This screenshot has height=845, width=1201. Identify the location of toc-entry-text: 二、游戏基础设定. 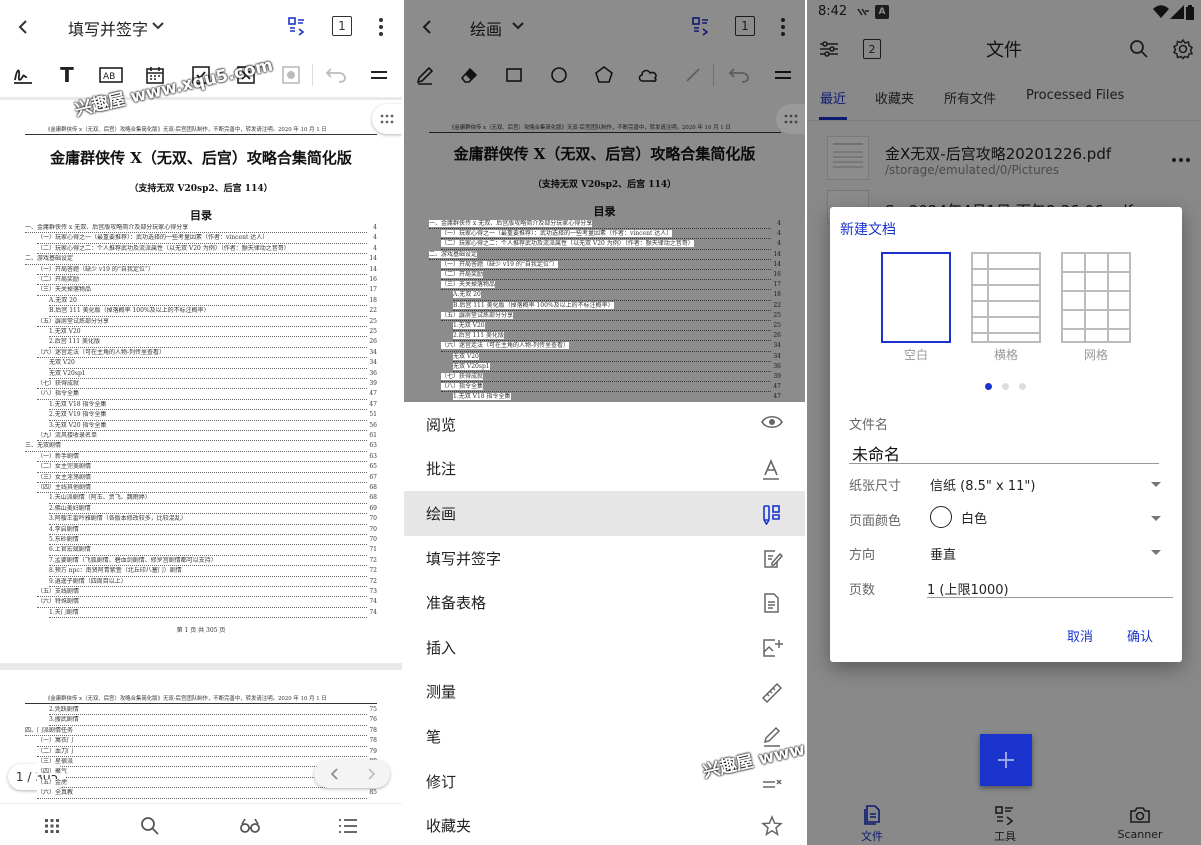
(49, 259).